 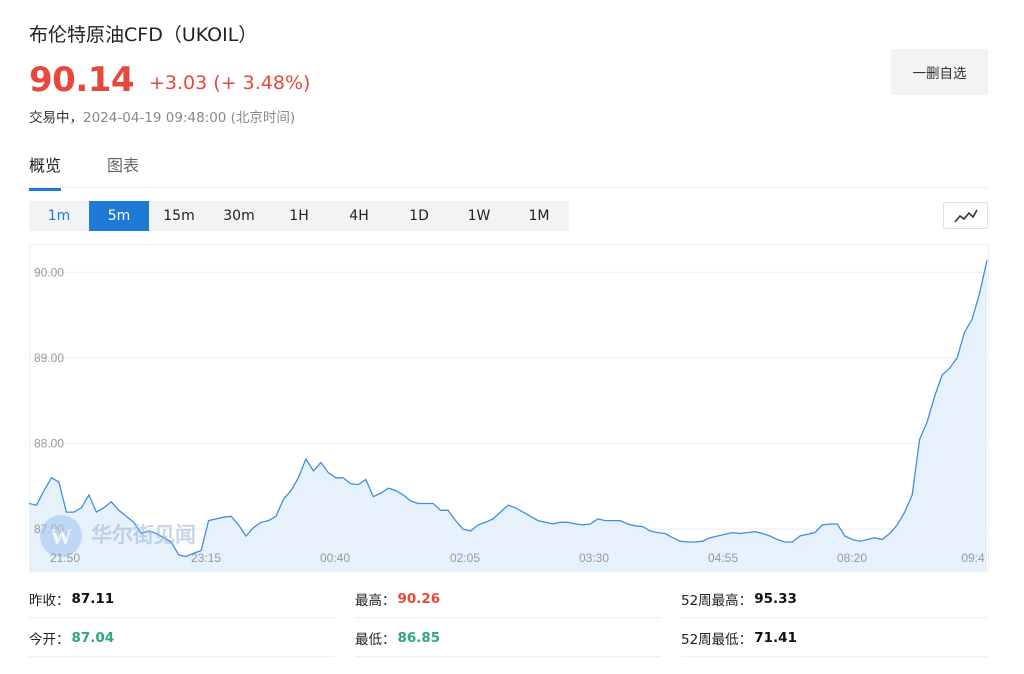 What do you see at coordinates (375, 639) in the screenshot?
I see `stat-label: 最低：` at bounding box center [375, 639].